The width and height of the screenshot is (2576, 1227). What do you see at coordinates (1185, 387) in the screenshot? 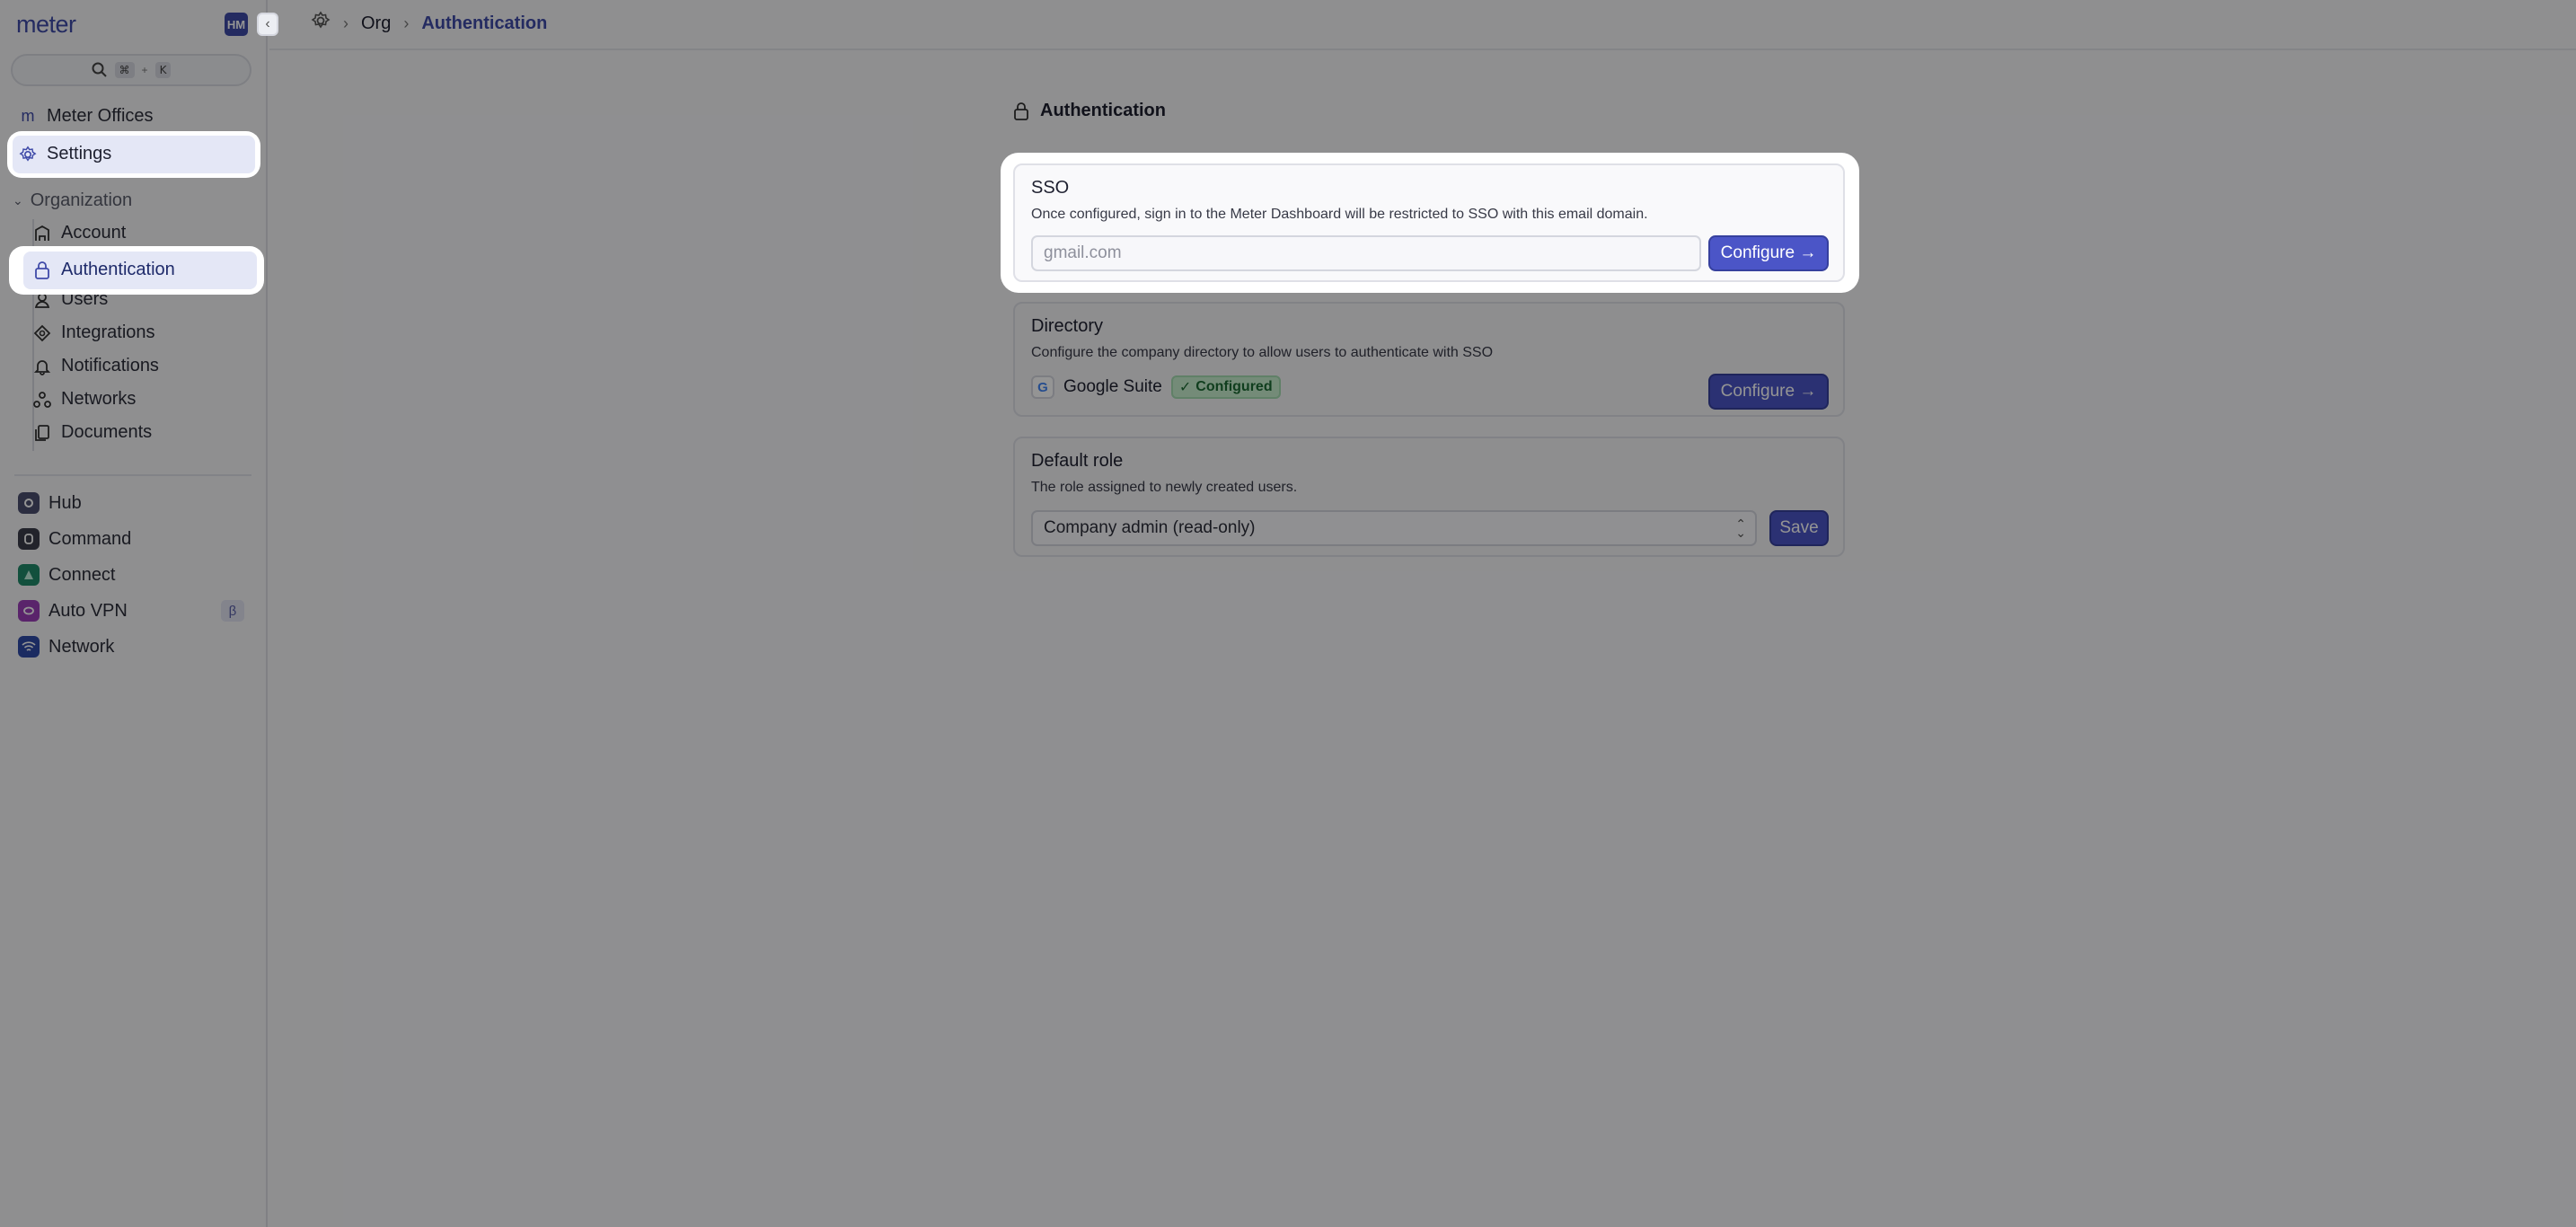
I see `check-icon: ✓` at bounding box center [1185, 387].